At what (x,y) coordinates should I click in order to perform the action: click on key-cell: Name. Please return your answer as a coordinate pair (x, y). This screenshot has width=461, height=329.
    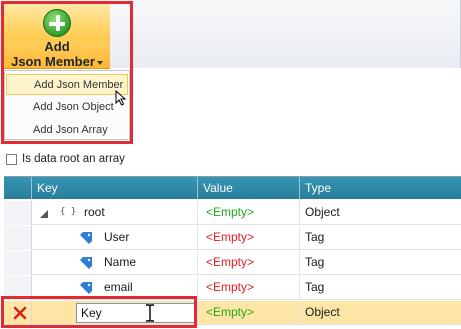
    Looking at the image, I should click on (115, 263).